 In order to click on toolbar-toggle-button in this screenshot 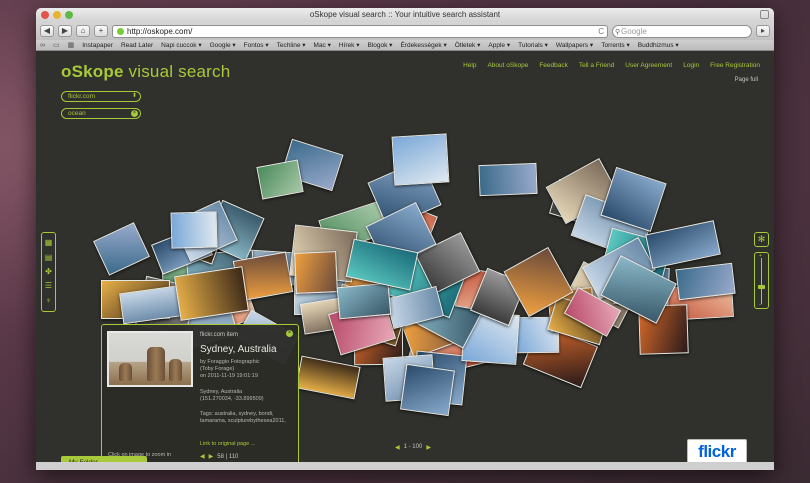, I will do `click(764, 14)`.